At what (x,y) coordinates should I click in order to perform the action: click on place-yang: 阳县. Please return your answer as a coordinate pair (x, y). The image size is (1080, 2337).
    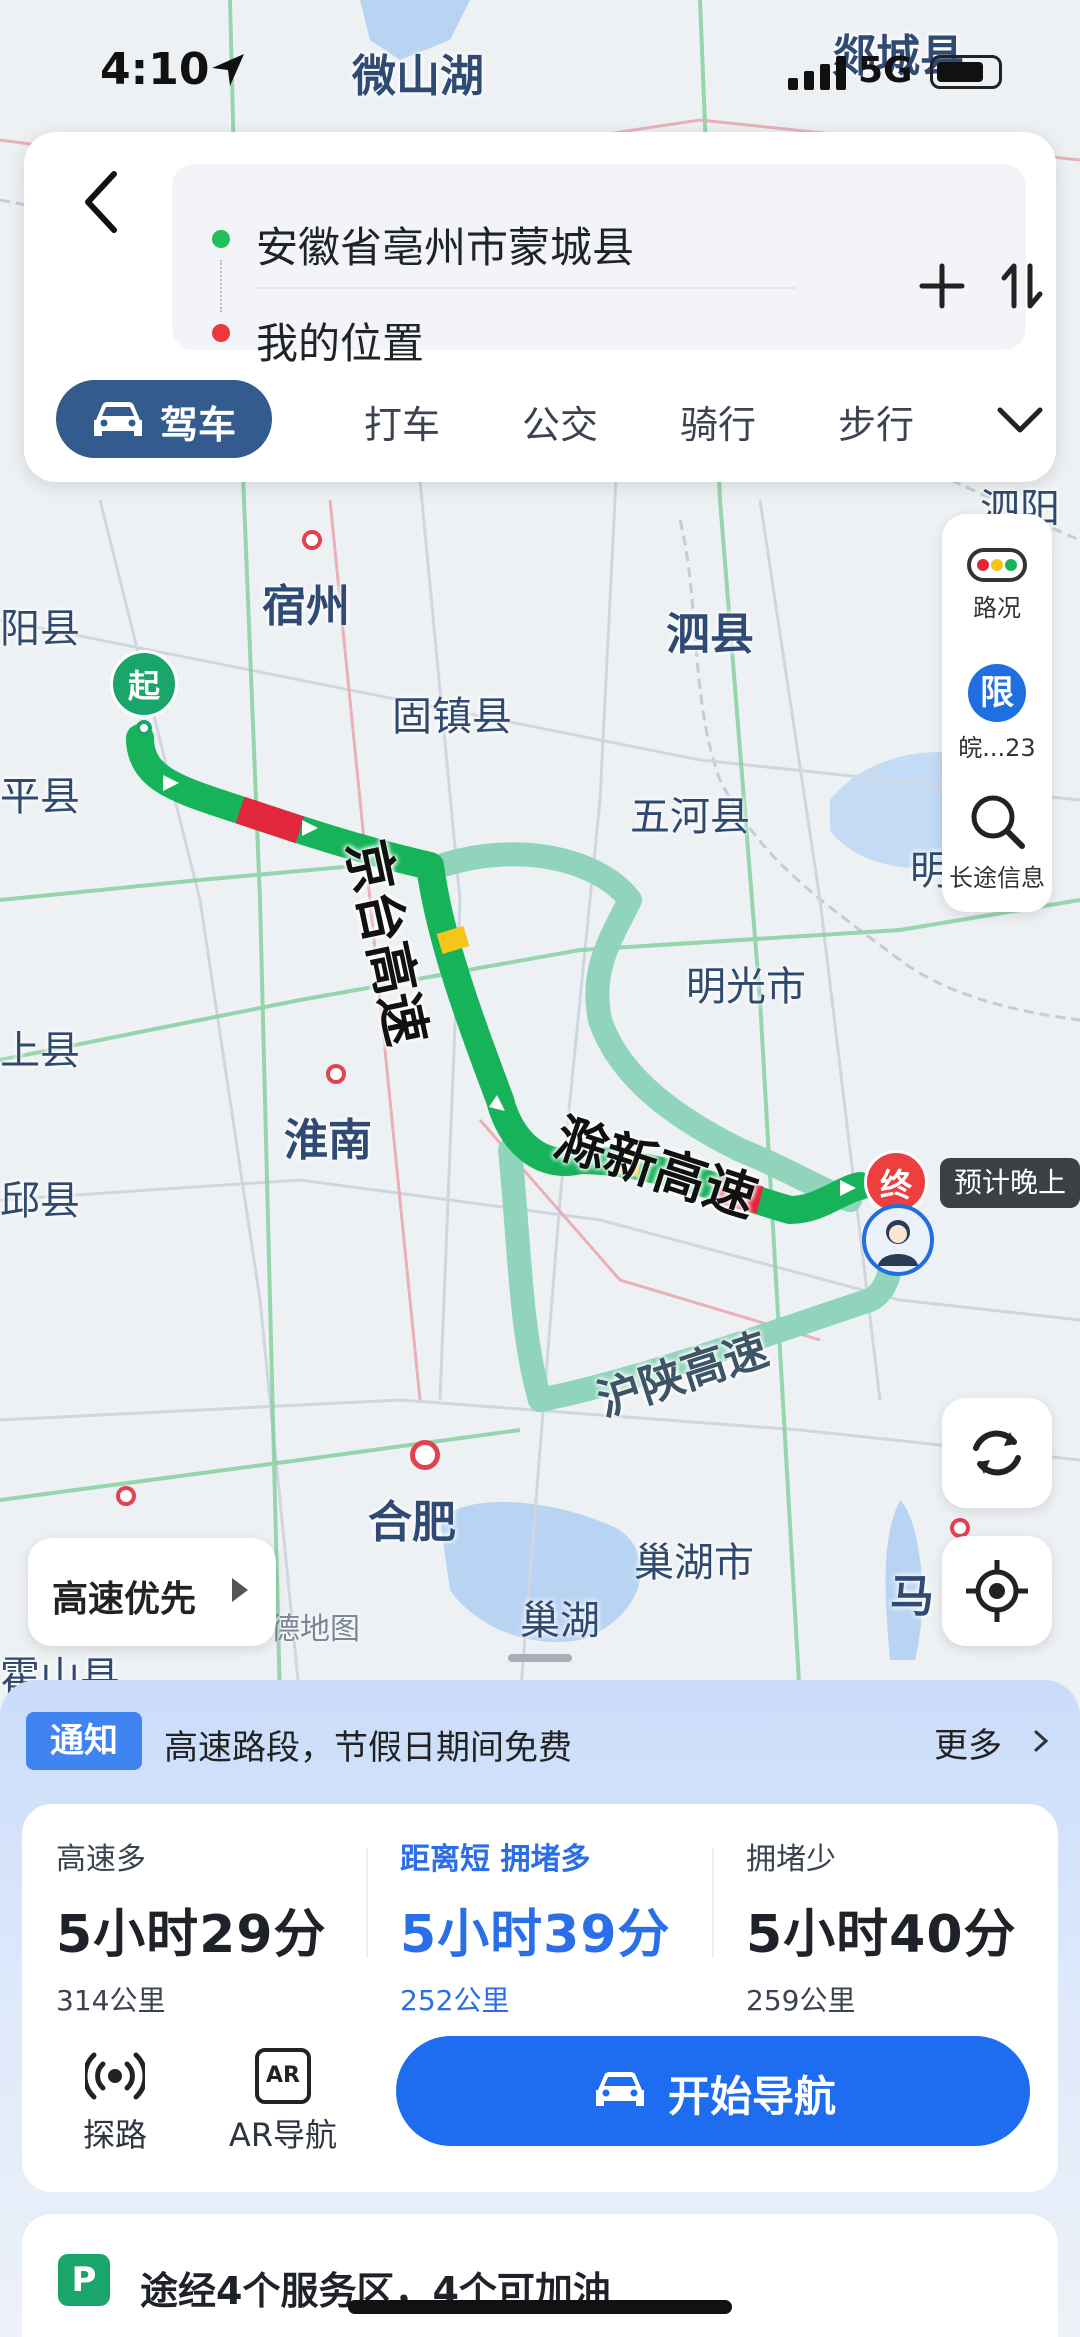
    Looking at the image, I should click on (40, 629).